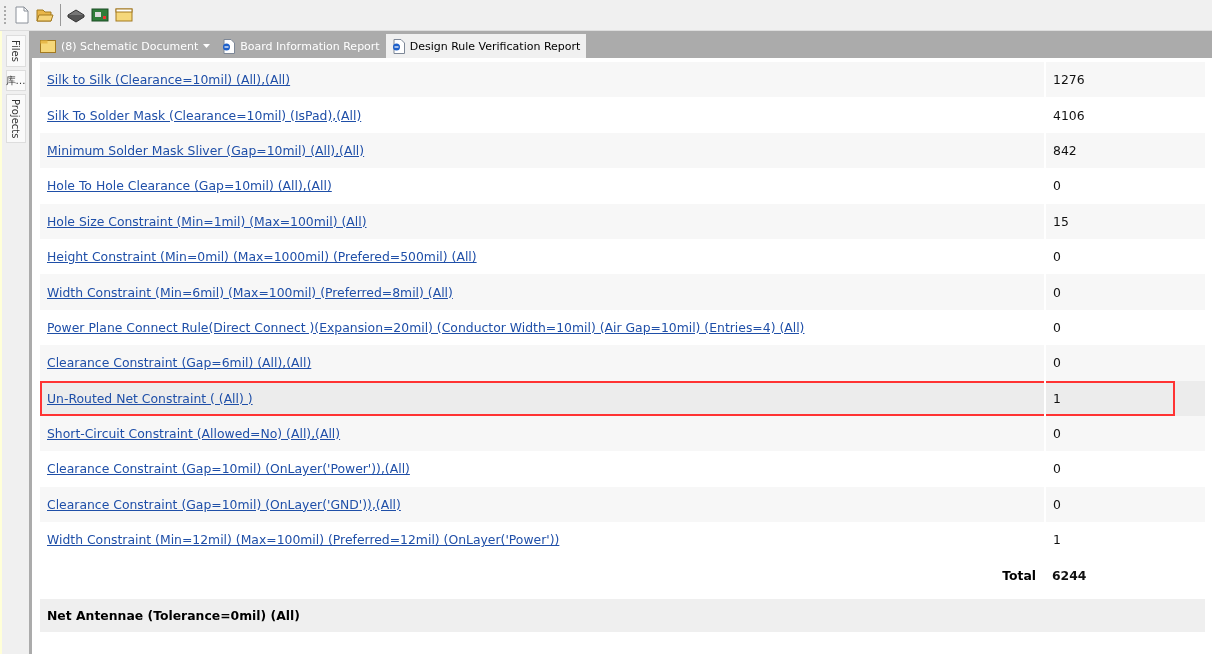 Image resolution: width=1212 pixels, height=654 pixels. I want to click on dropdown-caret-icon, so click(207, 46).